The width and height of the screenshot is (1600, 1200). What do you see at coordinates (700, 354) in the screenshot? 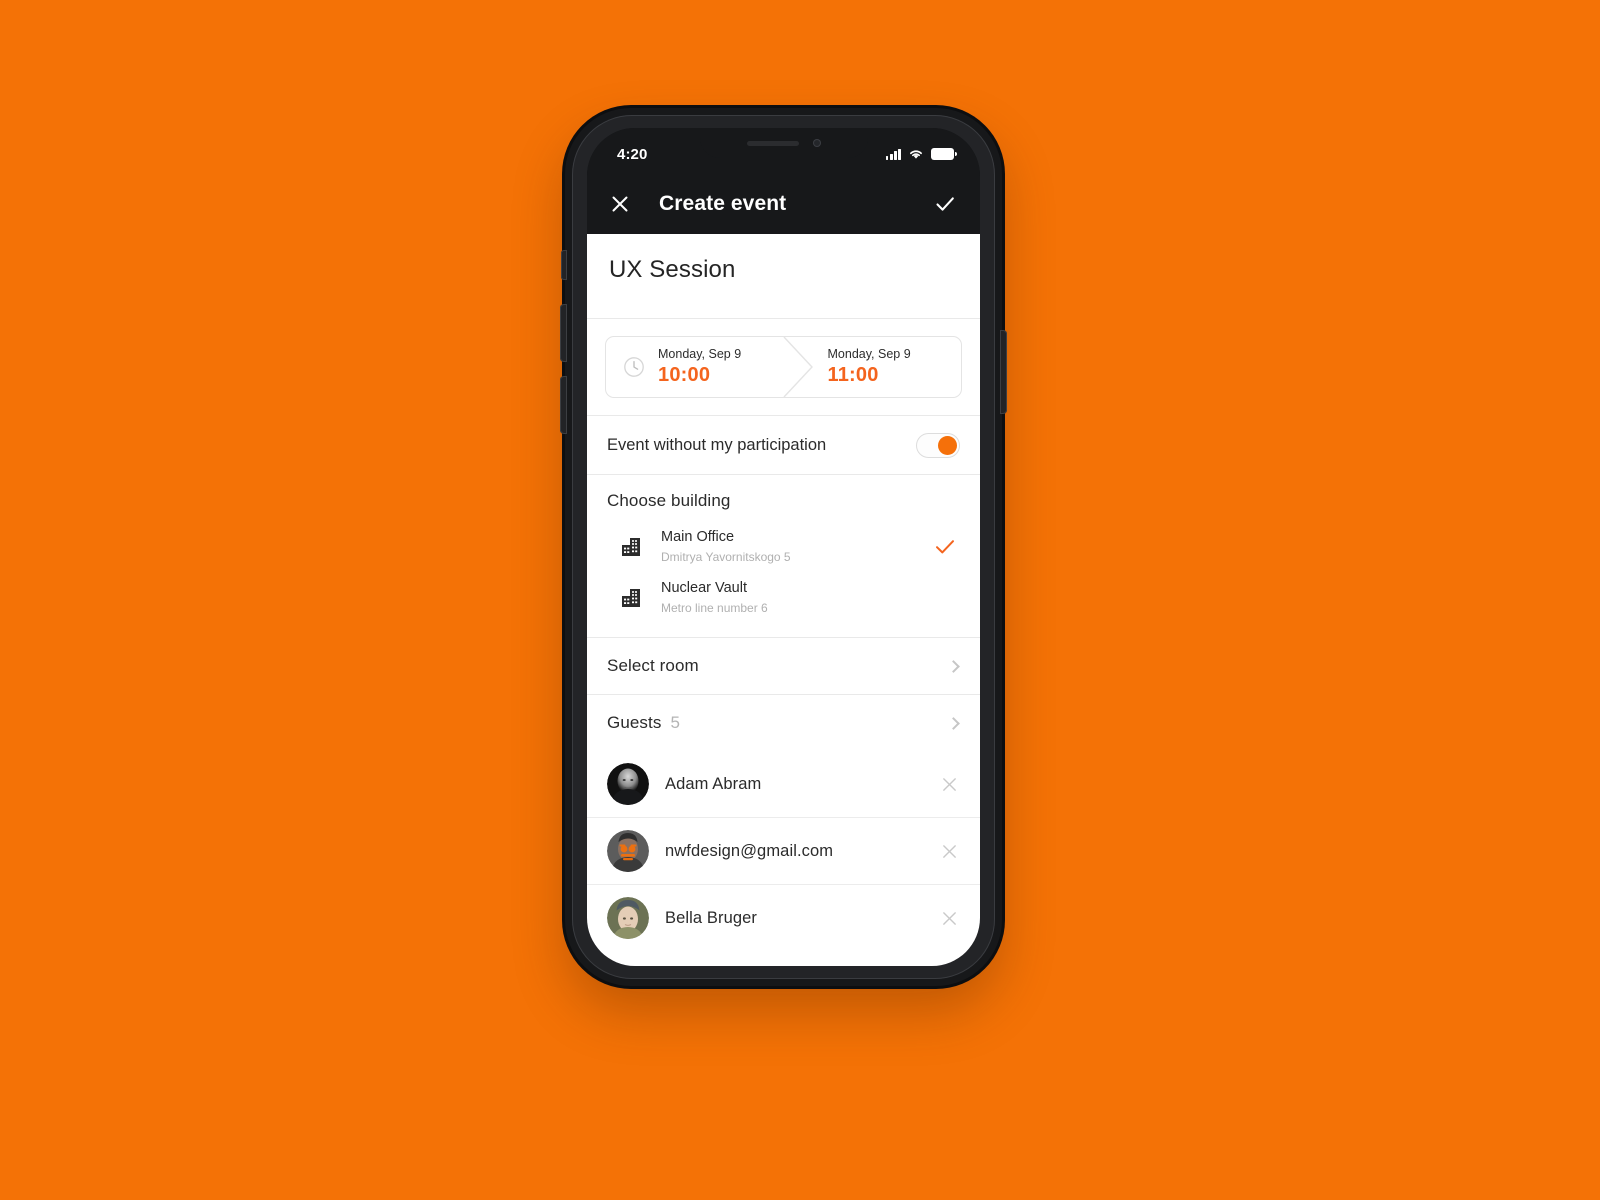
I see `start-date: Monday, Sep 9` at bounding box center [700, 354].